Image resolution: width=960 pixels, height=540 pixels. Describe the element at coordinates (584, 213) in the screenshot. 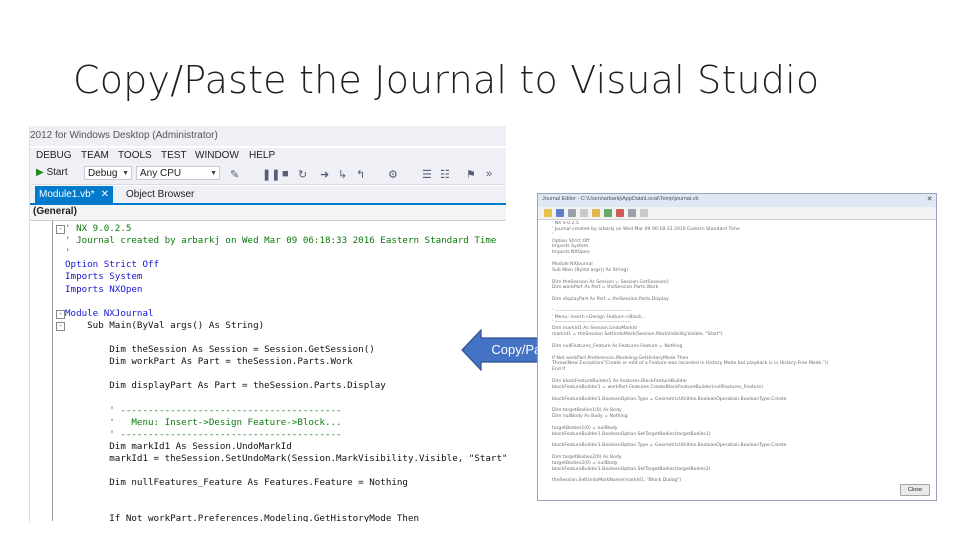

I see `copy-icon` at that location.